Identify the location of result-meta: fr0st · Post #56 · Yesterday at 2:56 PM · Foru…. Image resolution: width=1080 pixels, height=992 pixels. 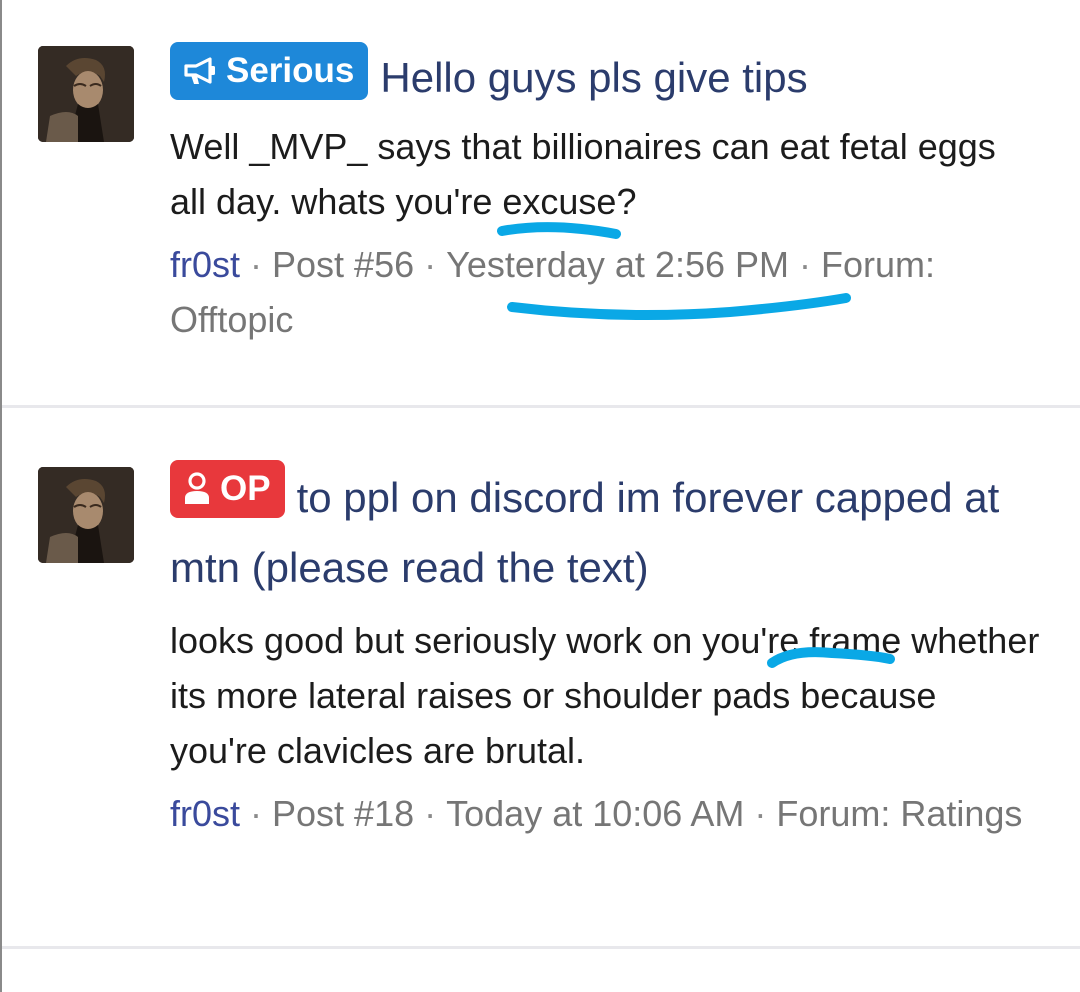
(605, 292).